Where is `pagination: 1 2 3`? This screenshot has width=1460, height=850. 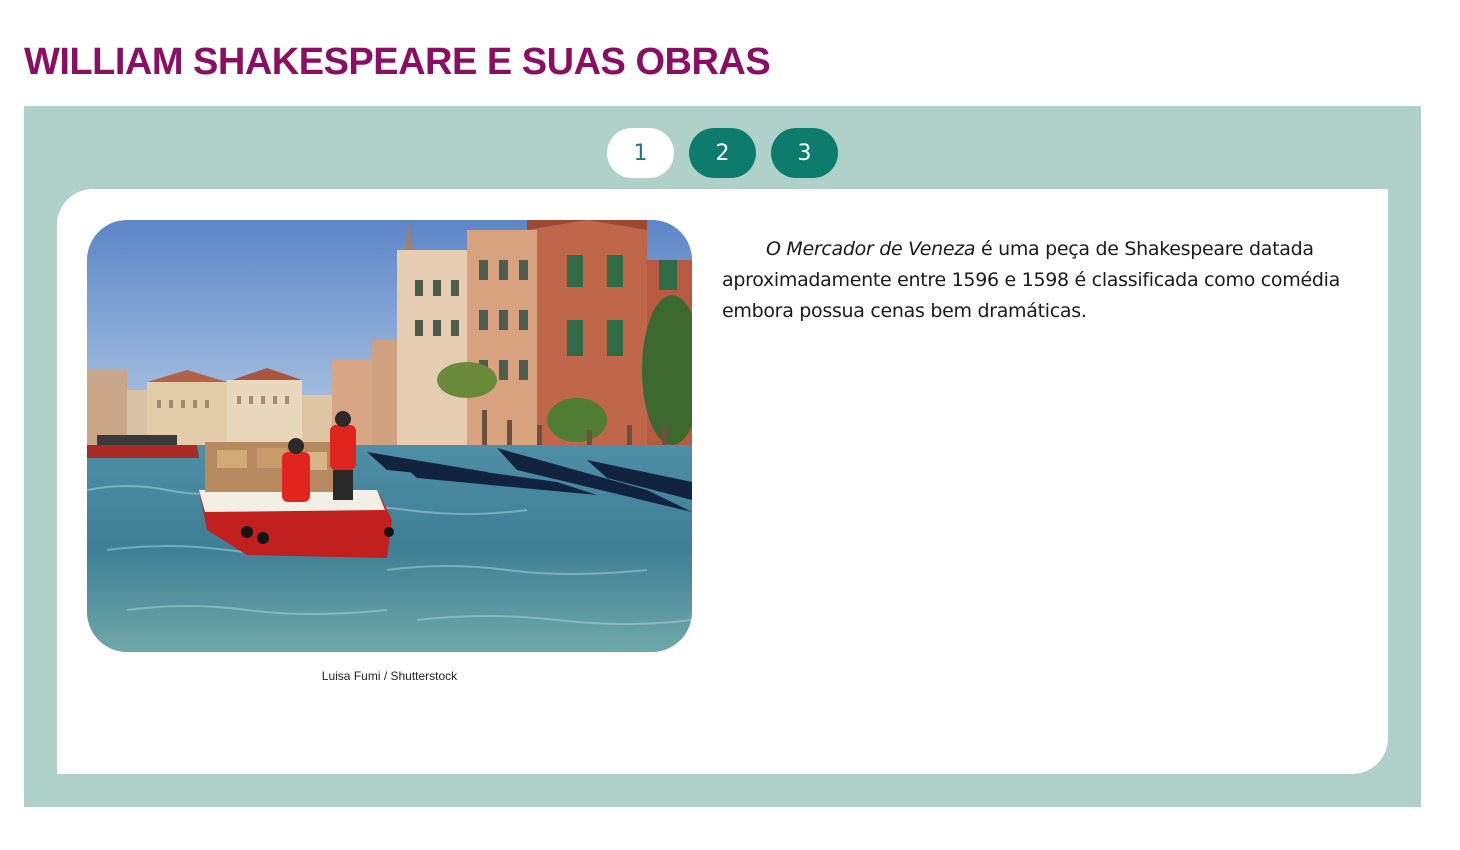 pagination: 1 2 3 is located at coordinates (722, 153).